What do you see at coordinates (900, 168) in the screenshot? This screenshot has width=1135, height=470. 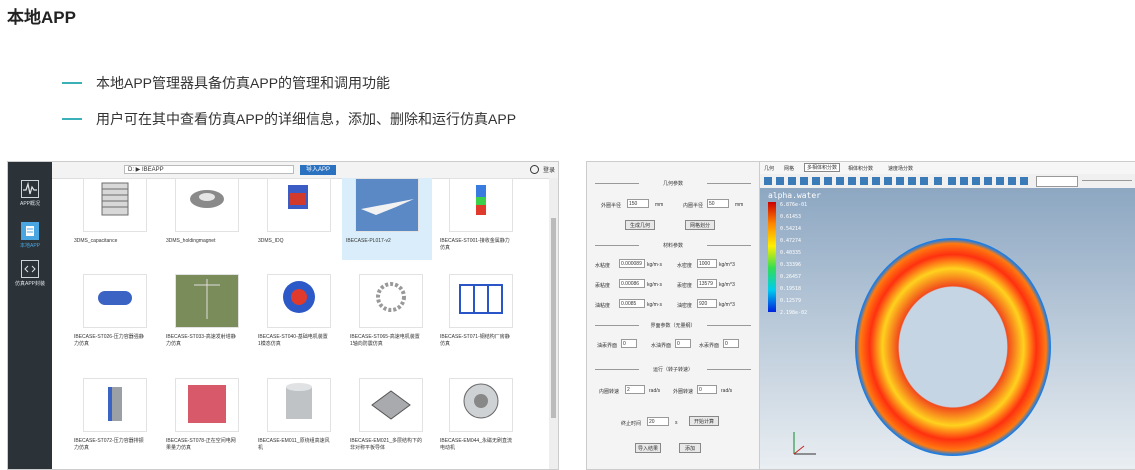 I see `tab-velocity-field: 速度场分数` at bounding box center [900, 168].